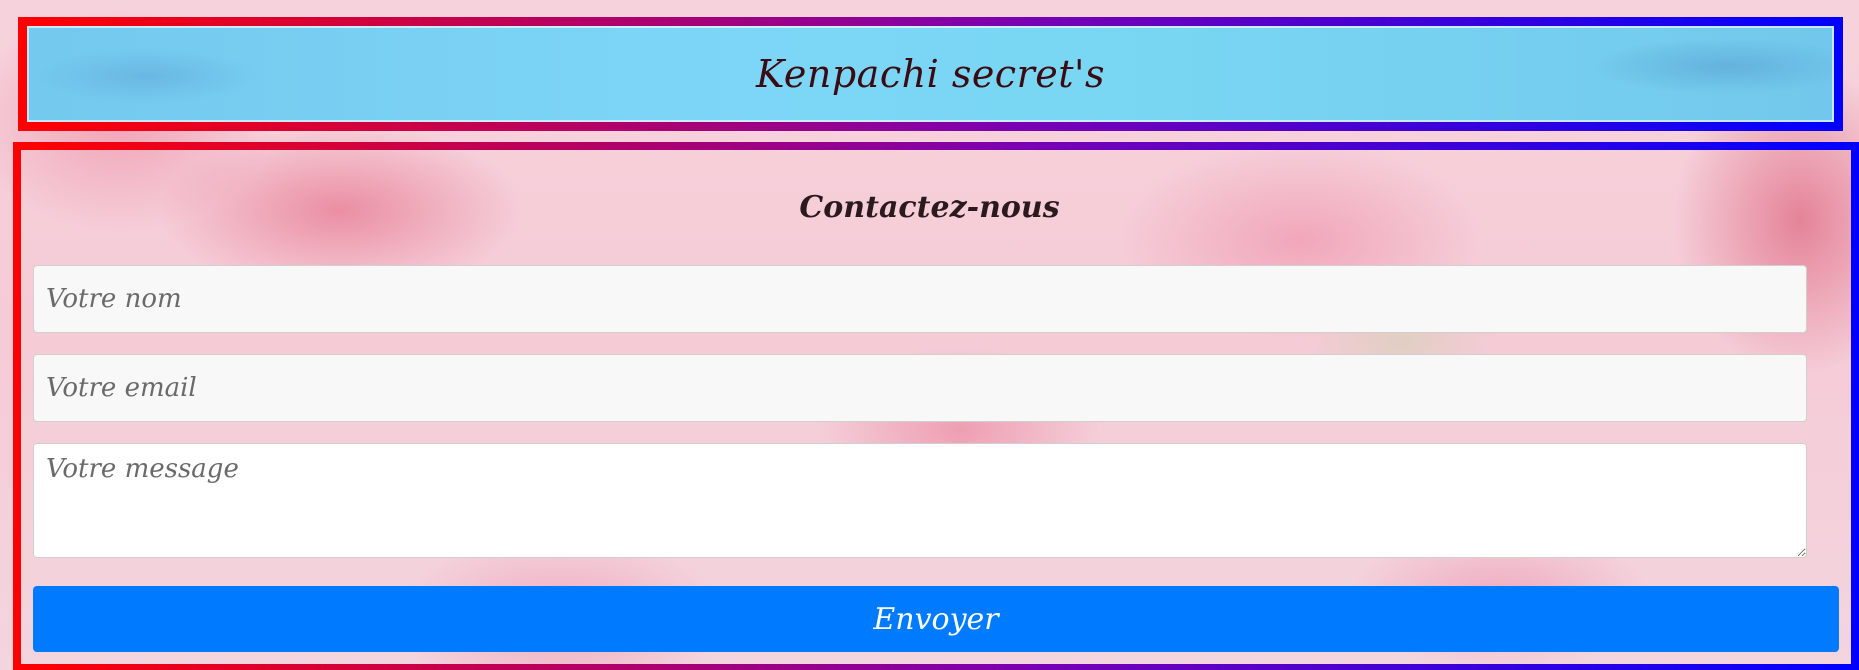 The image size is (1859, 670). I want to click on contact-border-bottom, so click(936, 667).